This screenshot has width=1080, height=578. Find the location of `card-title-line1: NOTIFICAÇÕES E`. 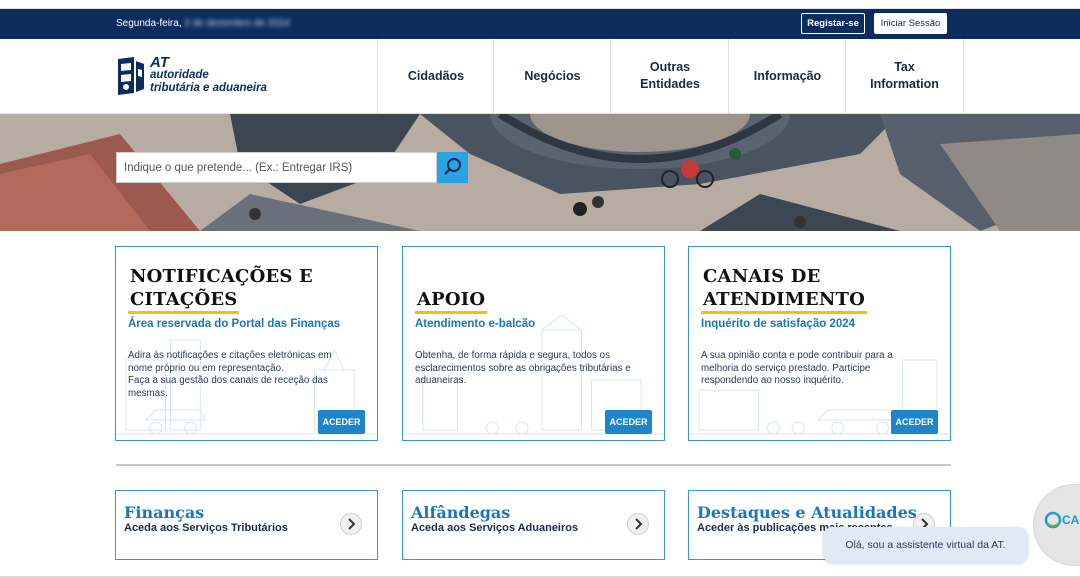

card-title-line1: NOTIFICAÇÕES E is located at coordinates (221, 276).